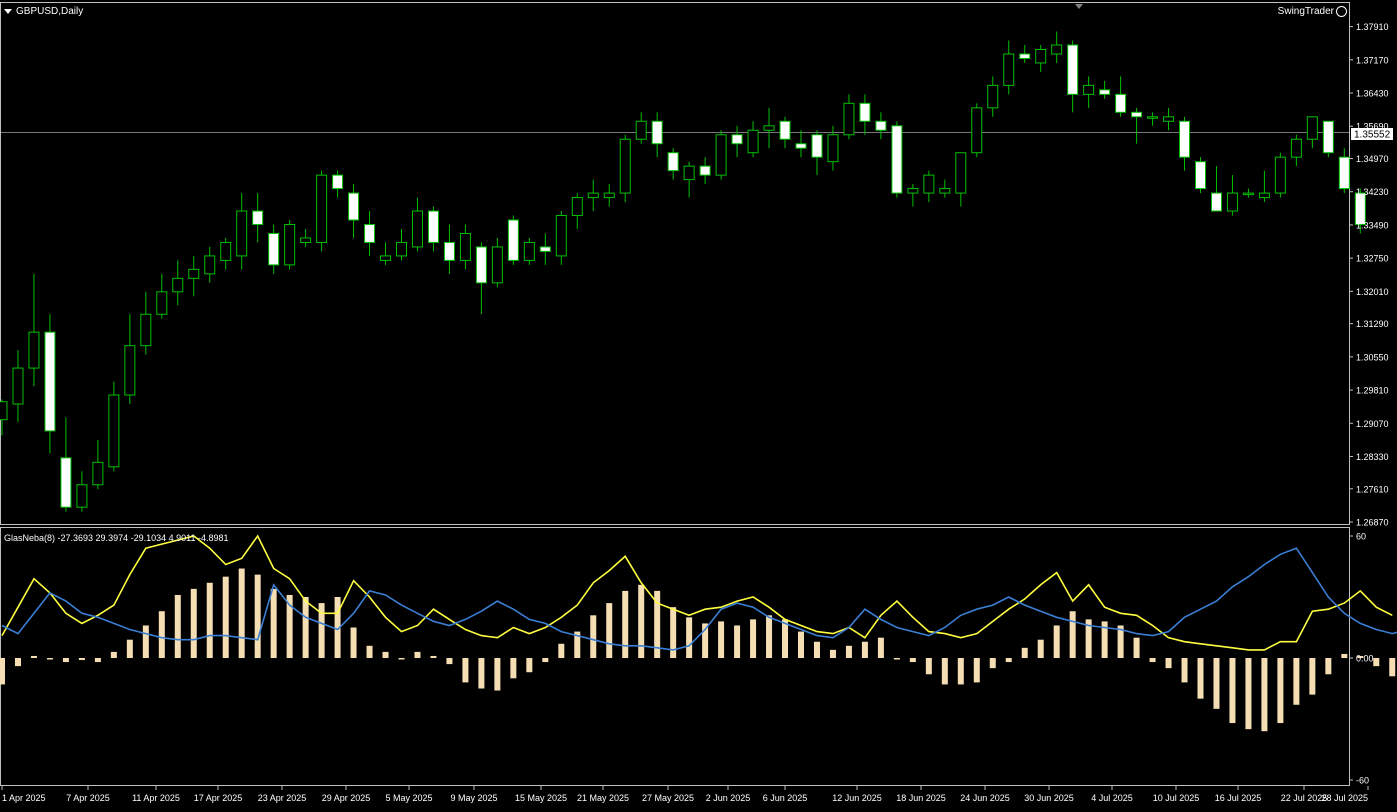  I want to click on indicator-tick-label: 60, so click(1361, 537).